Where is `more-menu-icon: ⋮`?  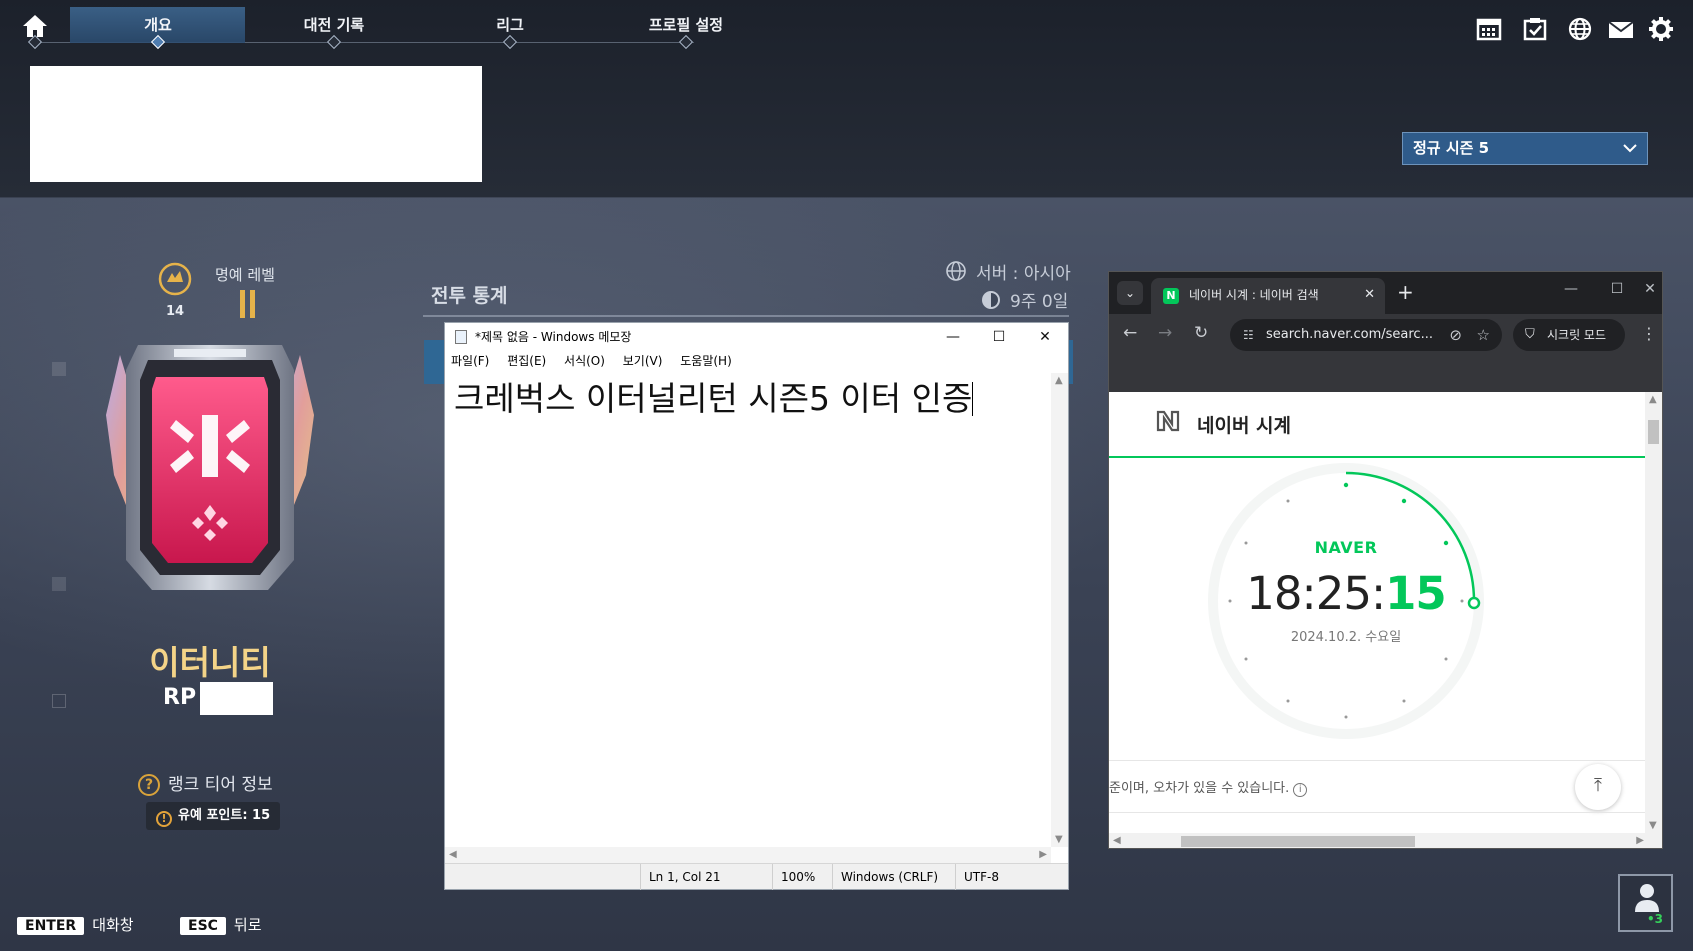 more-menu-icon: ⋮ is located at coordinates (1649, 333).